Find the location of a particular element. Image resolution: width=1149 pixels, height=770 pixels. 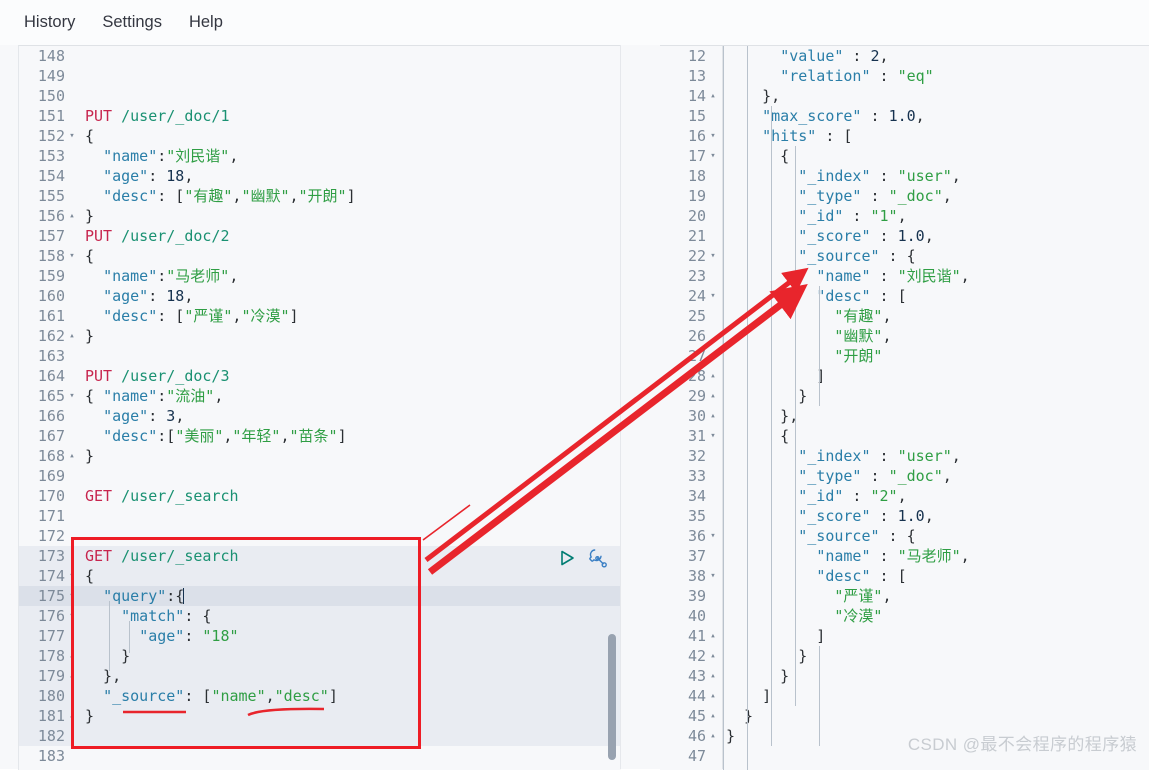

code-line: 18 "_index" : "user", is located at coordinates (904, 176).